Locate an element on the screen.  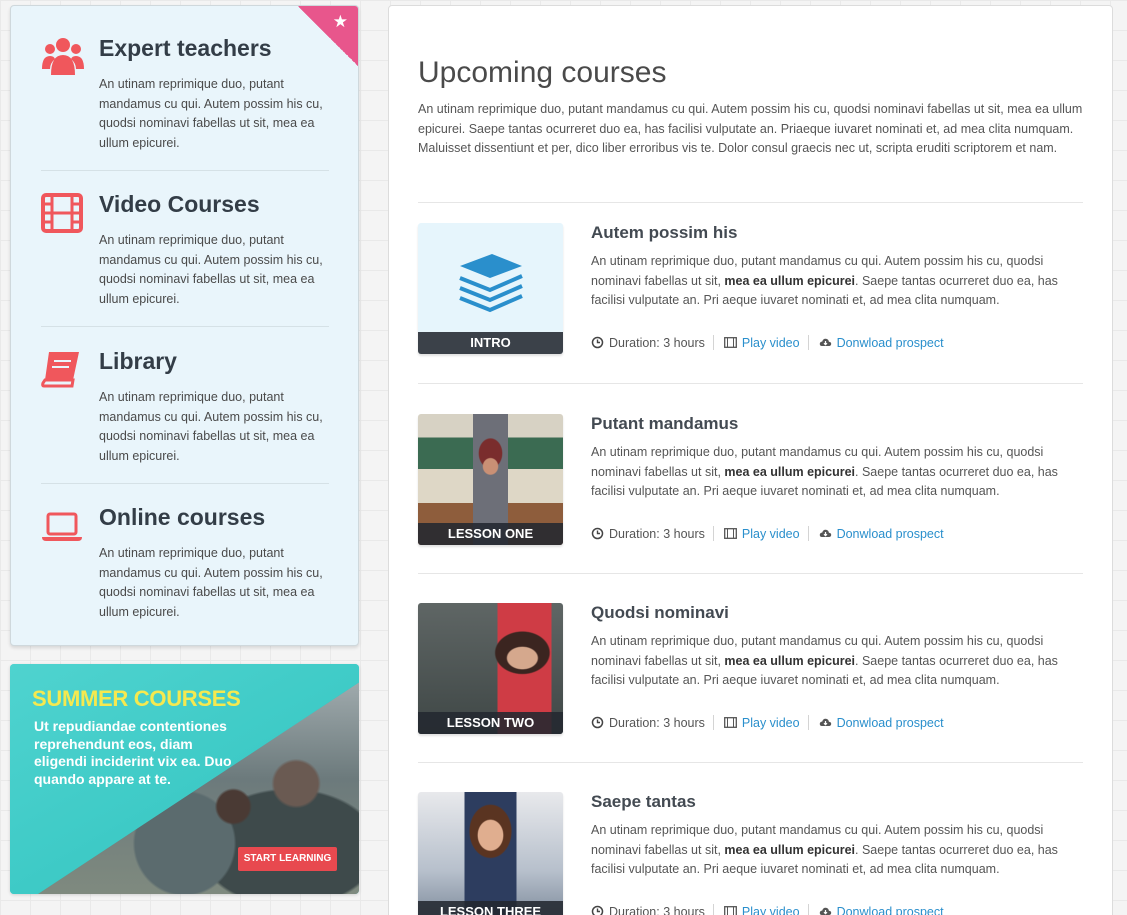
teacher-photo is located at coordinates (490, 853).